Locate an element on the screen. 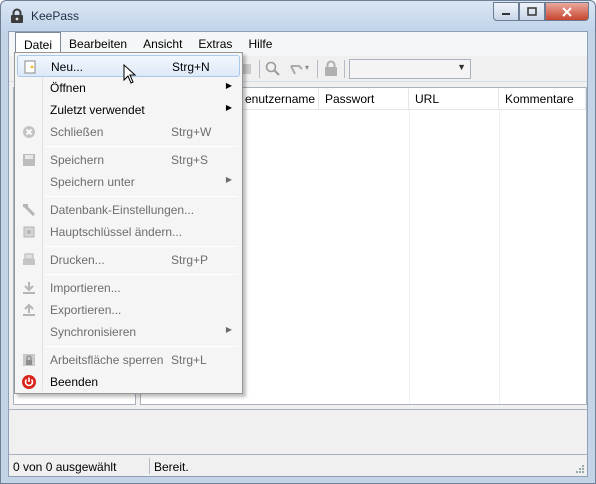 The height and width of the screenshot is (484, 596). minimize-button is located at coordinates (506, 11).